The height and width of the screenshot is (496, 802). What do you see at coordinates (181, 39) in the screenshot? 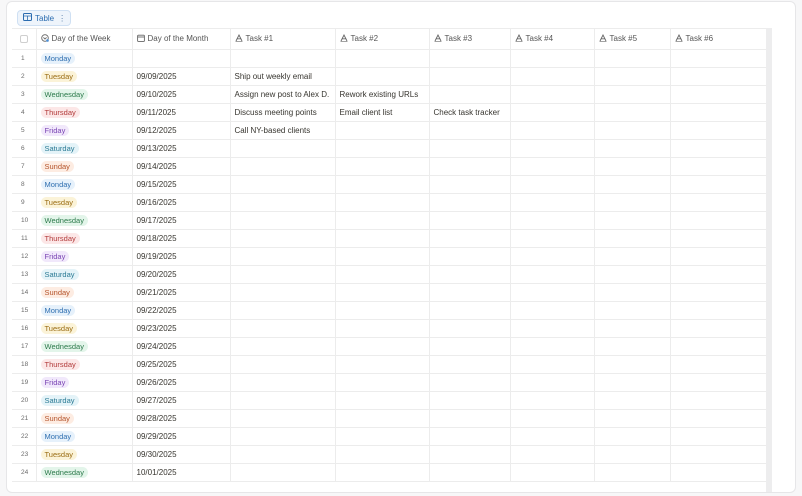
I see `header-day-of-month: Day of the Month` at bounding box center [181, 39].